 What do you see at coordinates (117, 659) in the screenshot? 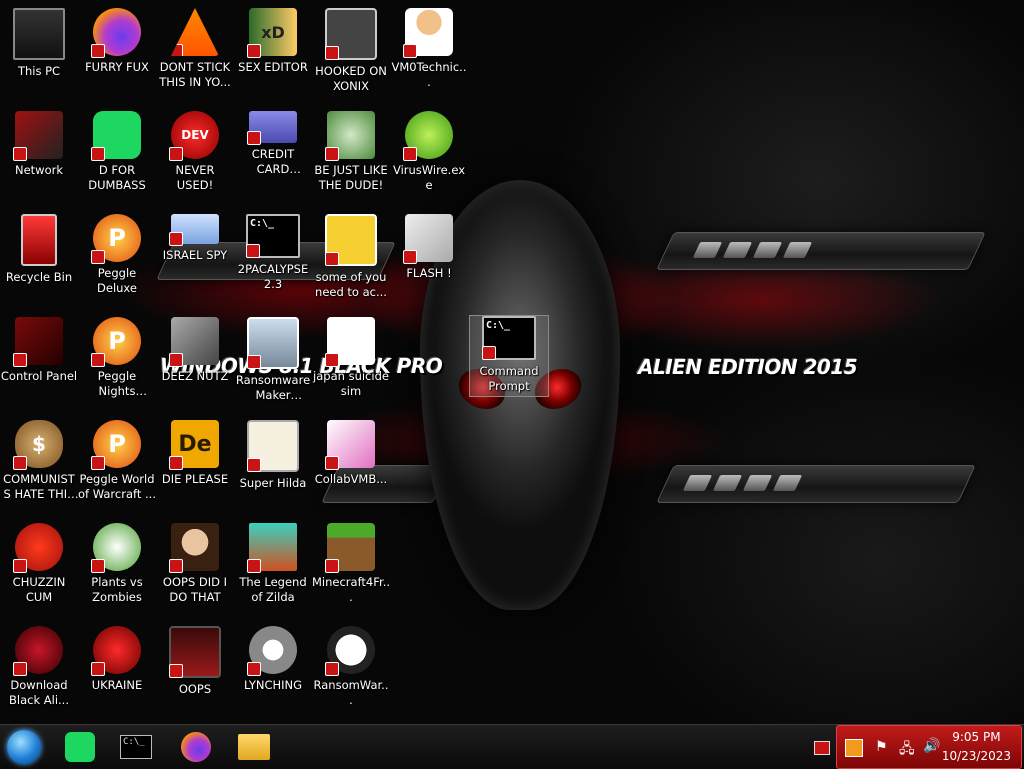
I see `desktop-icon: UKRAINE` at bounding box center [117, 659].